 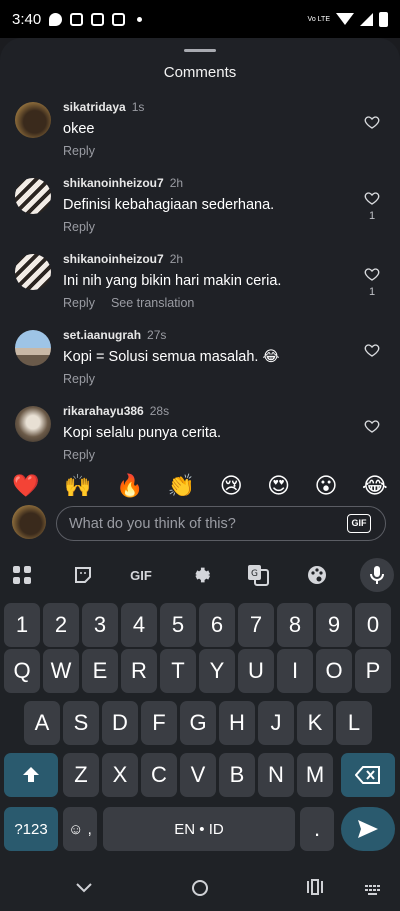 I want to click on gif-button: GIF, so click(x=359, y=523).